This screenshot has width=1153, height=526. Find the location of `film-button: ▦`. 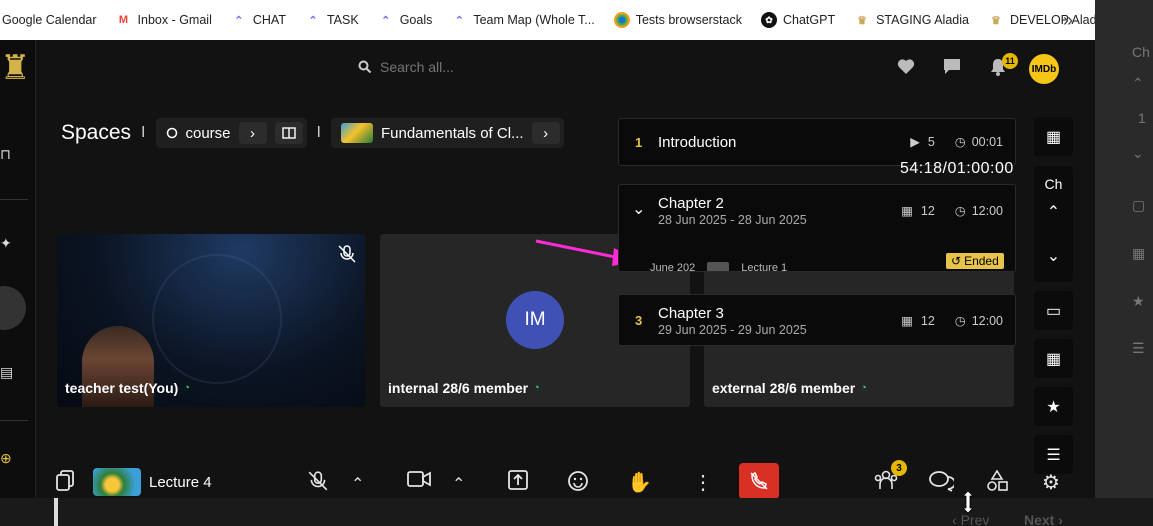

film-button: ▦ is located at coordinates (1053, 136).